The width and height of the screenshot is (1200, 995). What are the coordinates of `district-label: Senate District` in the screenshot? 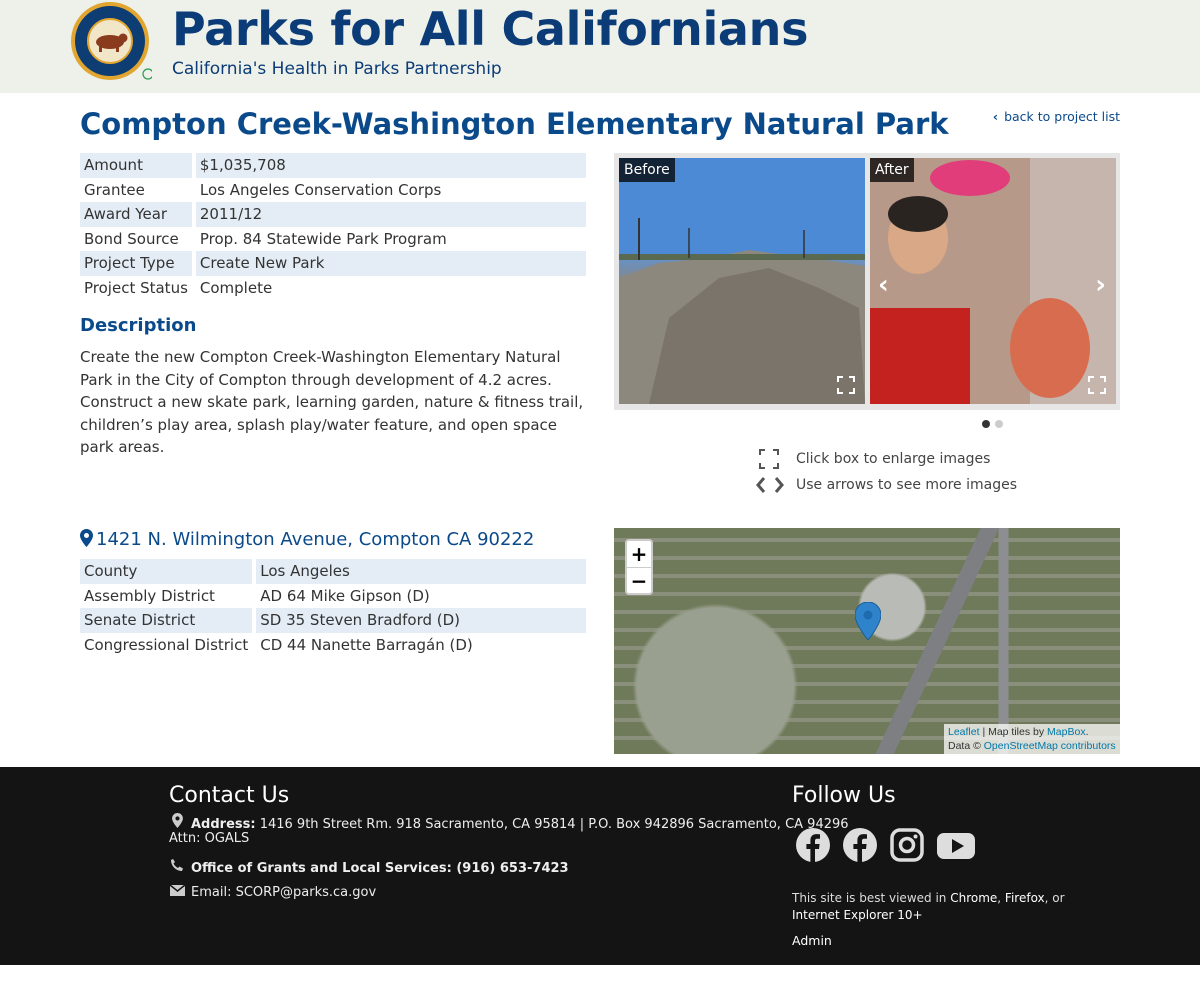 It's located at (168, 620).